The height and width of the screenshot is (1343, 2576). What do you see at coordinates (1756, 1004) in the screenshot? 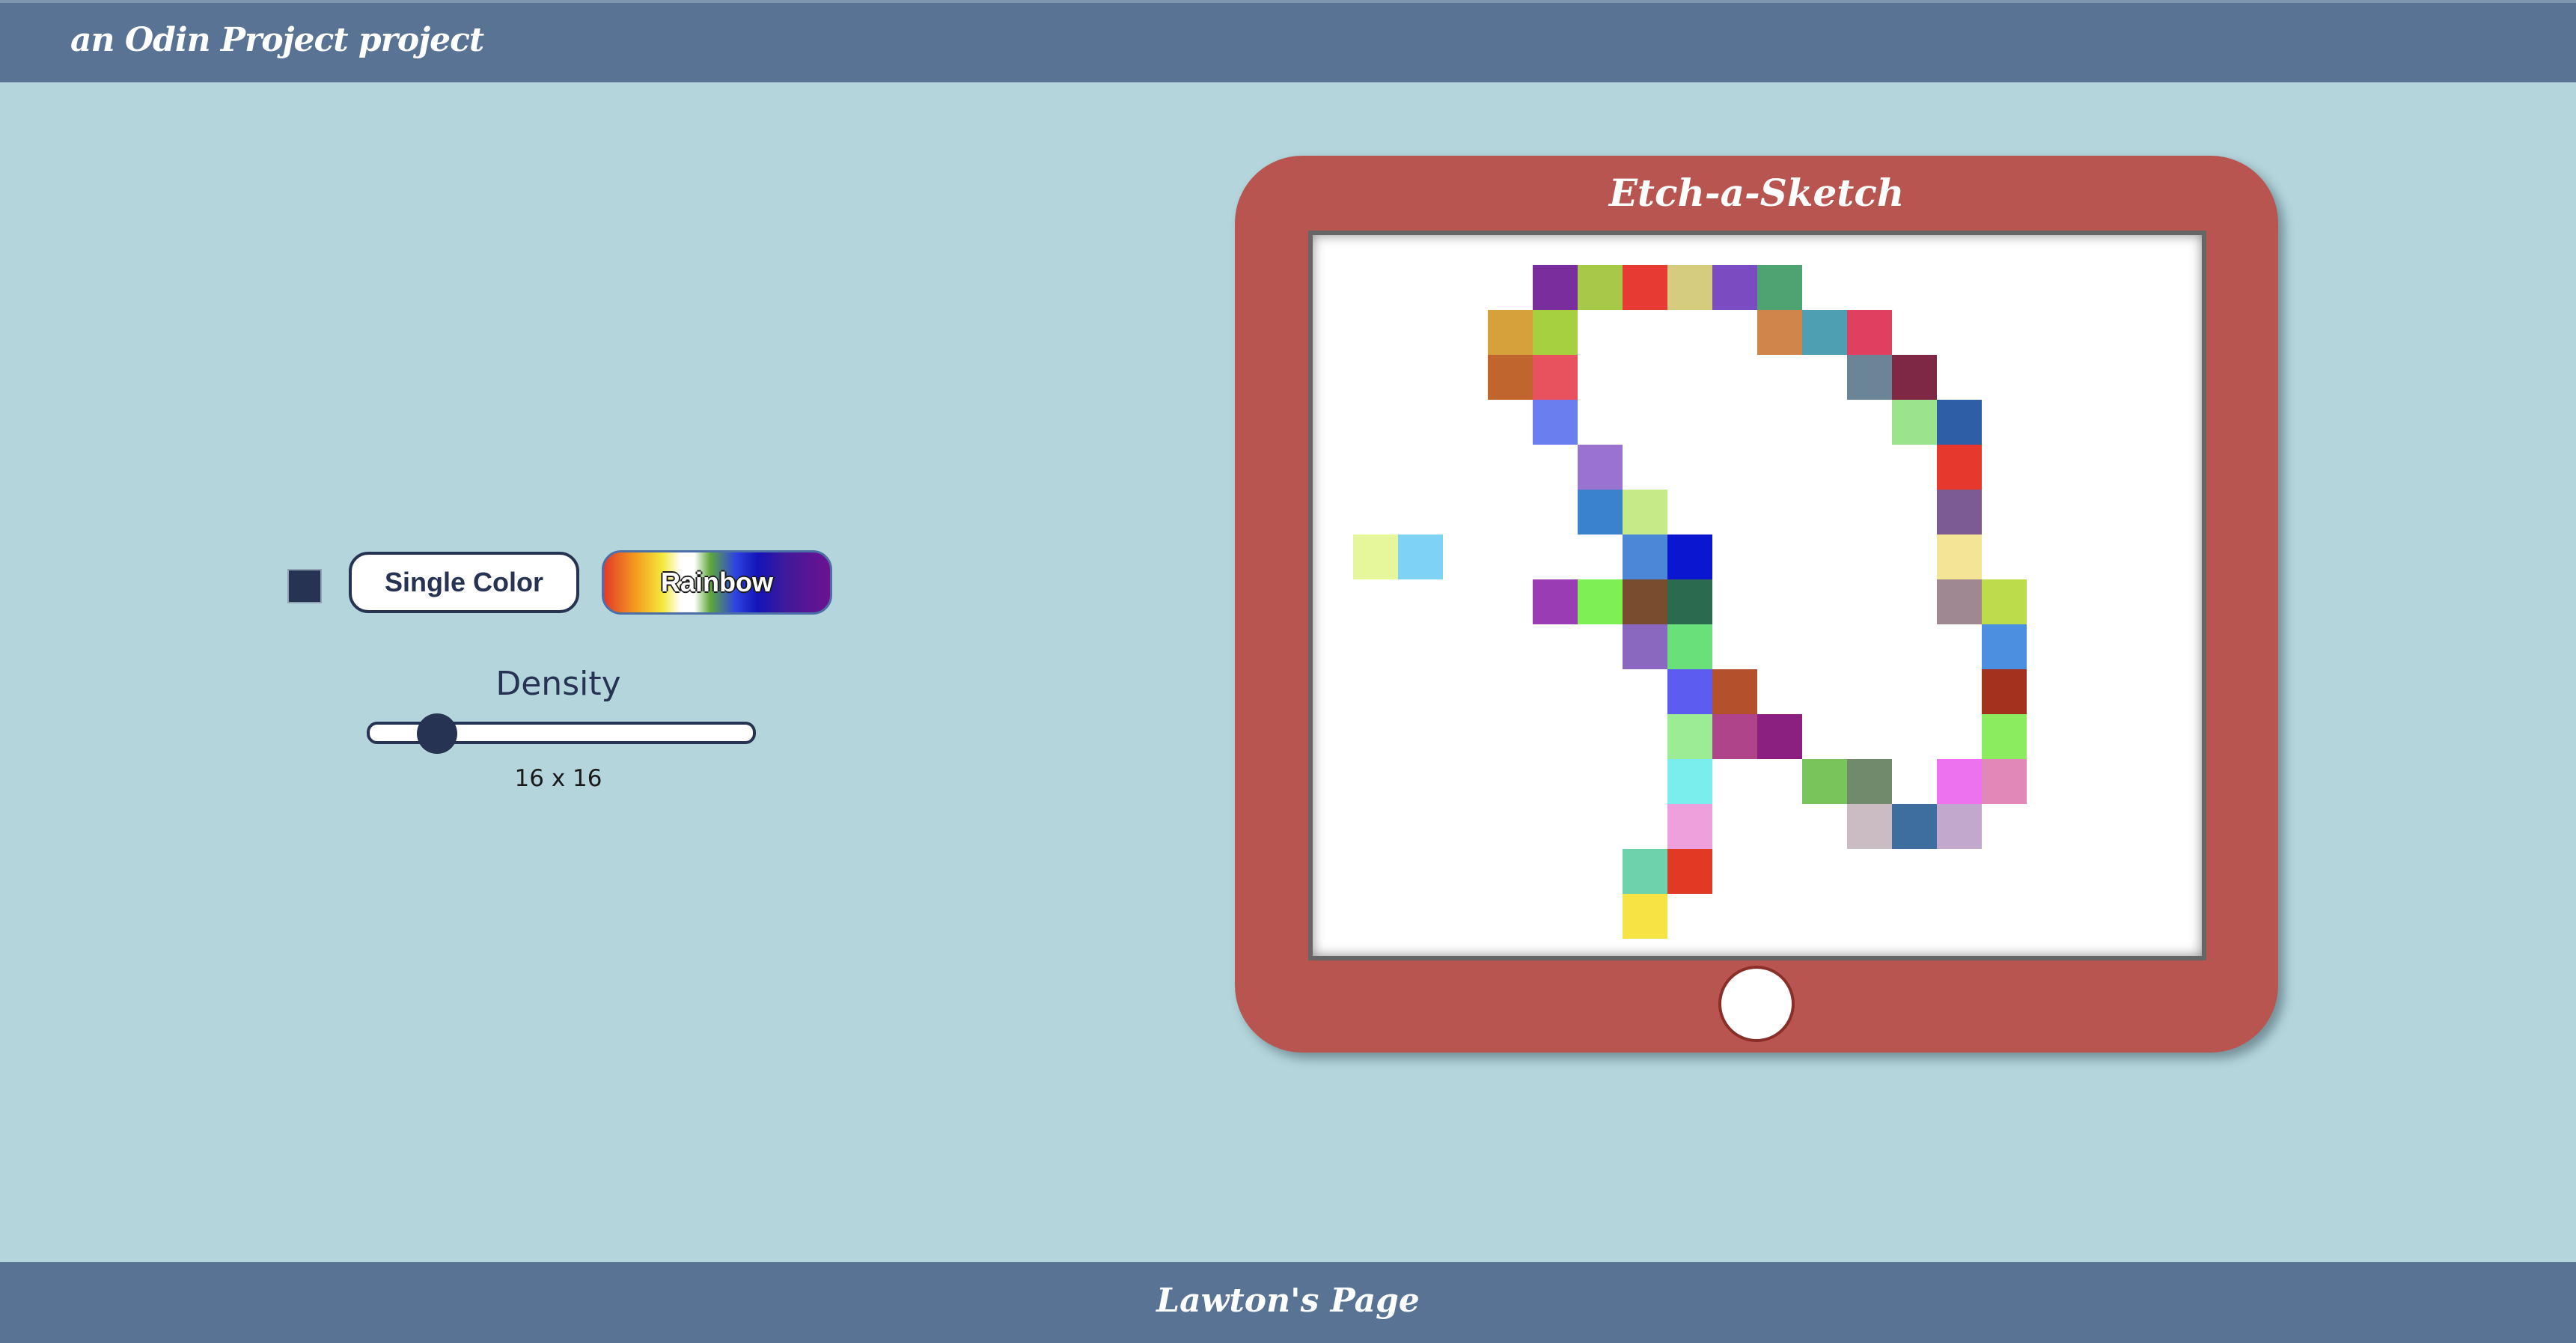
I see `reset-knob-button` at bounding box center [1756, 1004].